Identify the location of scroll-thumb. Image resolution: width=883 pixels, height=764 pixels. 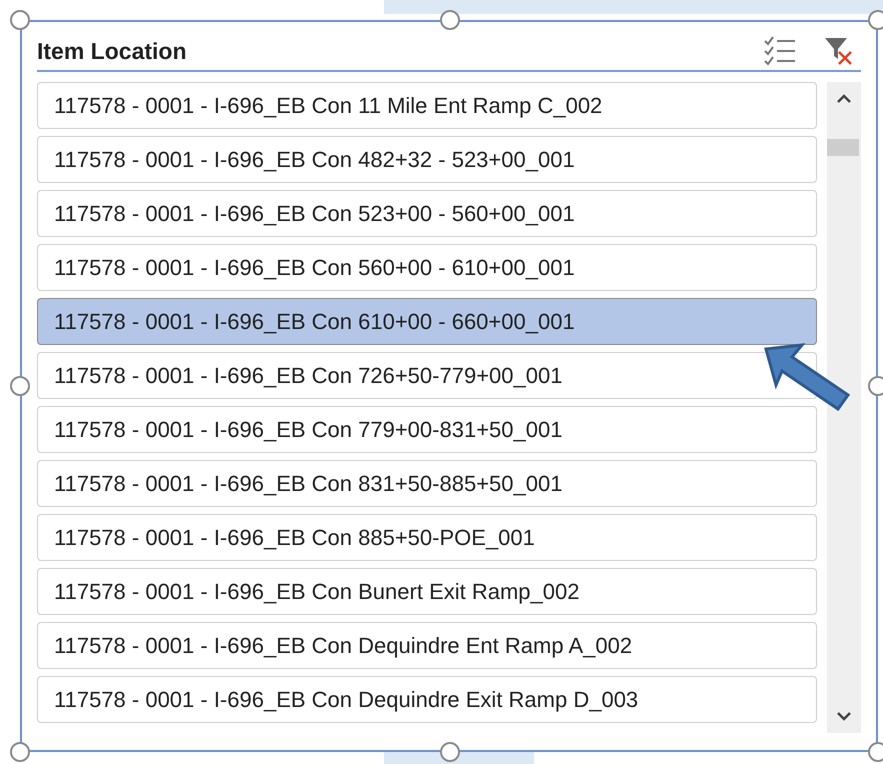
(843, 147).